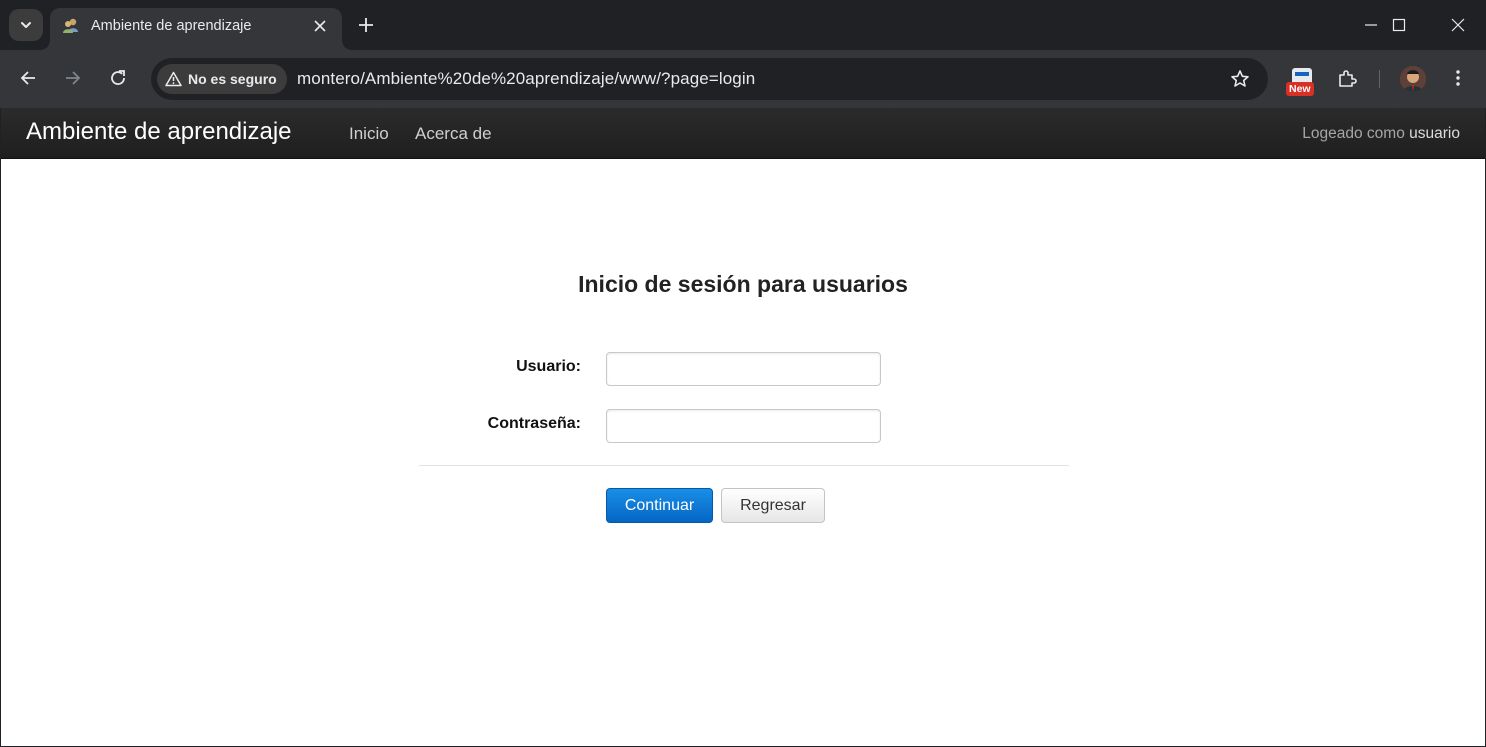  I want to click on logged-in-status: Logeado como usuario, so click(1381, 134).